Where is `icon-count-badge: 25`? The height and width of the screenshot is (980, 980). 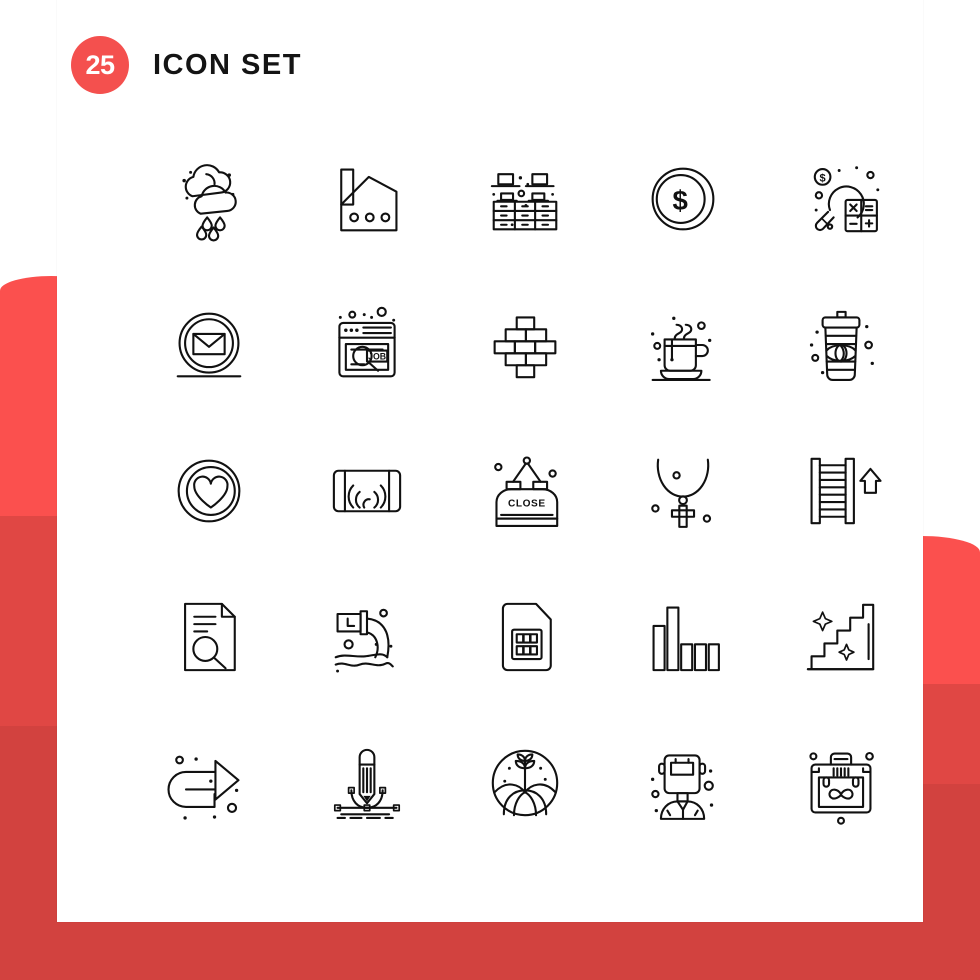 icon-count-badge: 25 is located at coordinates (100, 65).